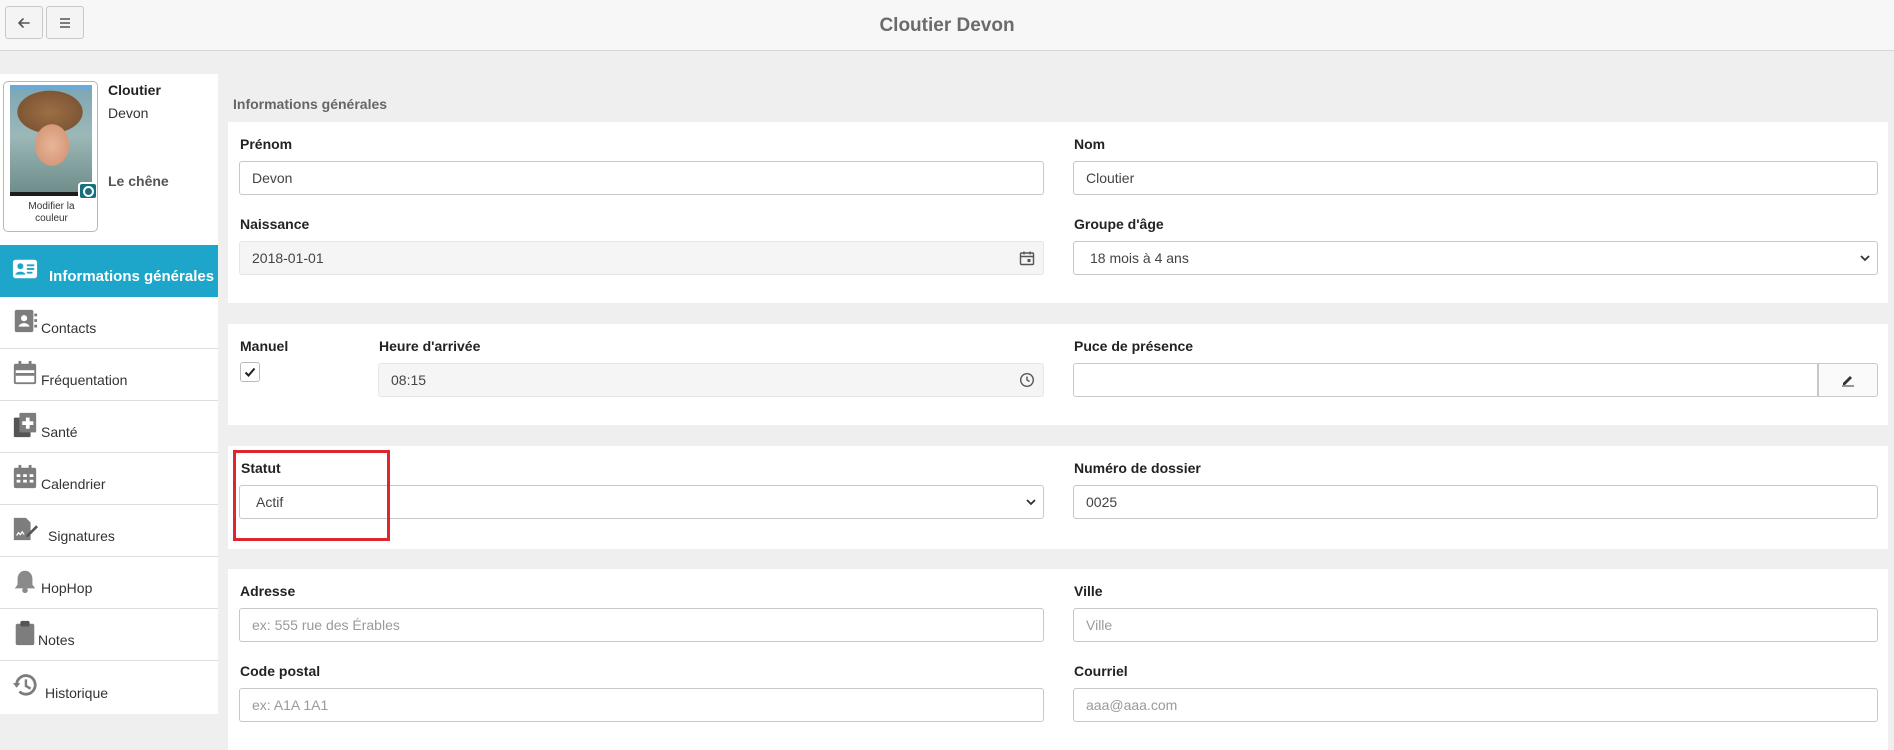 The image size is (1894, 750). Describe the element at coordinates (1119, 224) in the screenshot. I see `groupe-age-label: Groupe d'âge` at that location.